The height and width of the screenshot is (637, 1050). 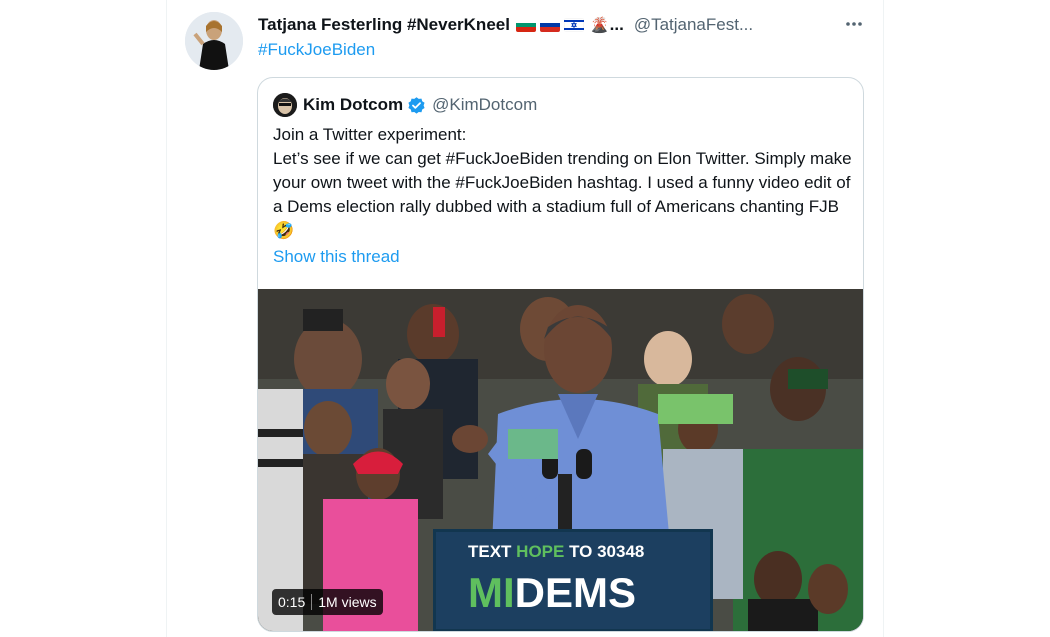 I want to click on bulgaria-flag-icon, so click(x=525, y=25).